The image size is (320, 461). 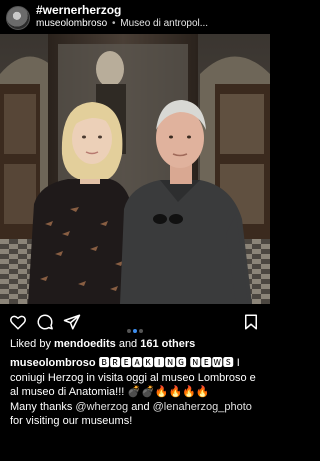 What do you see at coordinates (43, 406) in the screenshot?
I see `thanks-prefix: Many thanks` at bounding box center [43, 406].